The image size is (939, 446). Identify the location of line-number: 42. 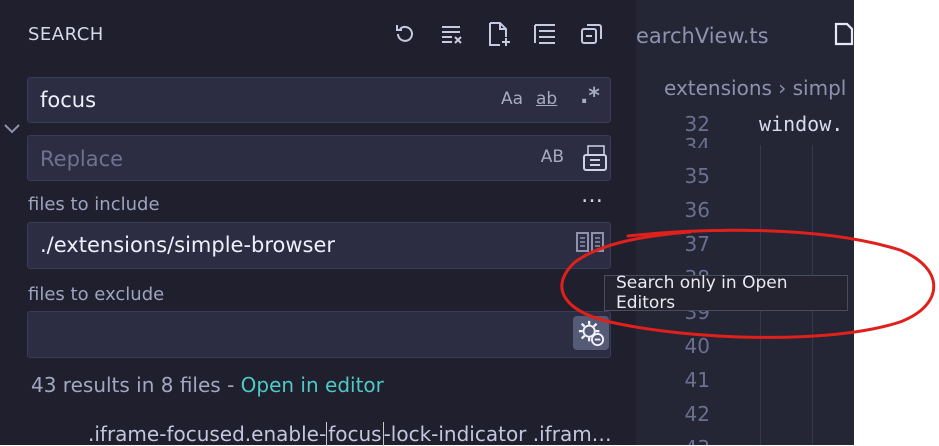
(697, 414).